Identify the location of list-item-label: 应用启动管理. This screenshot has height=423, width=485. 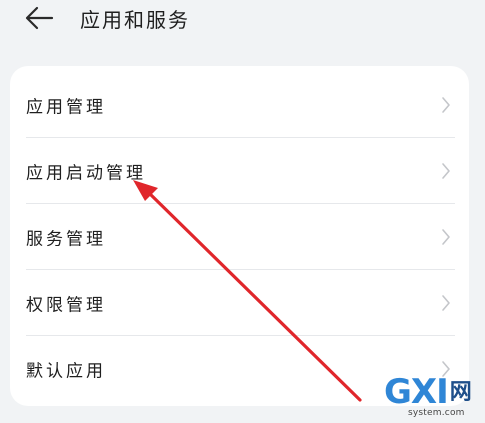
(86, 173).